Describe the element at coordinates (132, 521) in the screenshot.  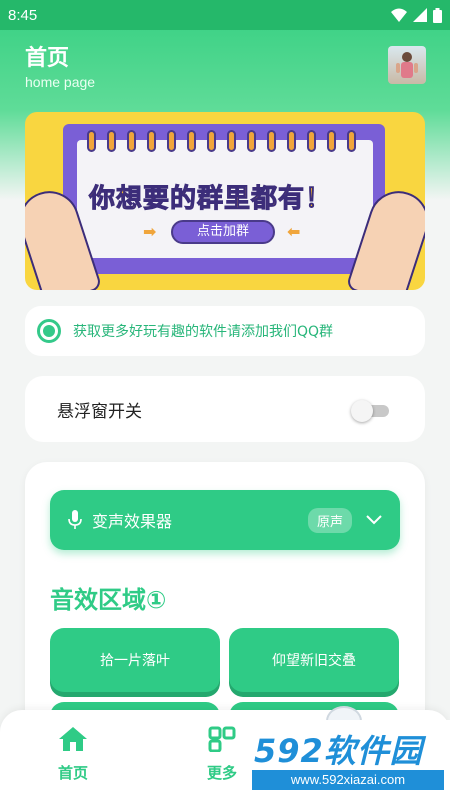
I see `voice-changer-title: 变声效果器` at that location.